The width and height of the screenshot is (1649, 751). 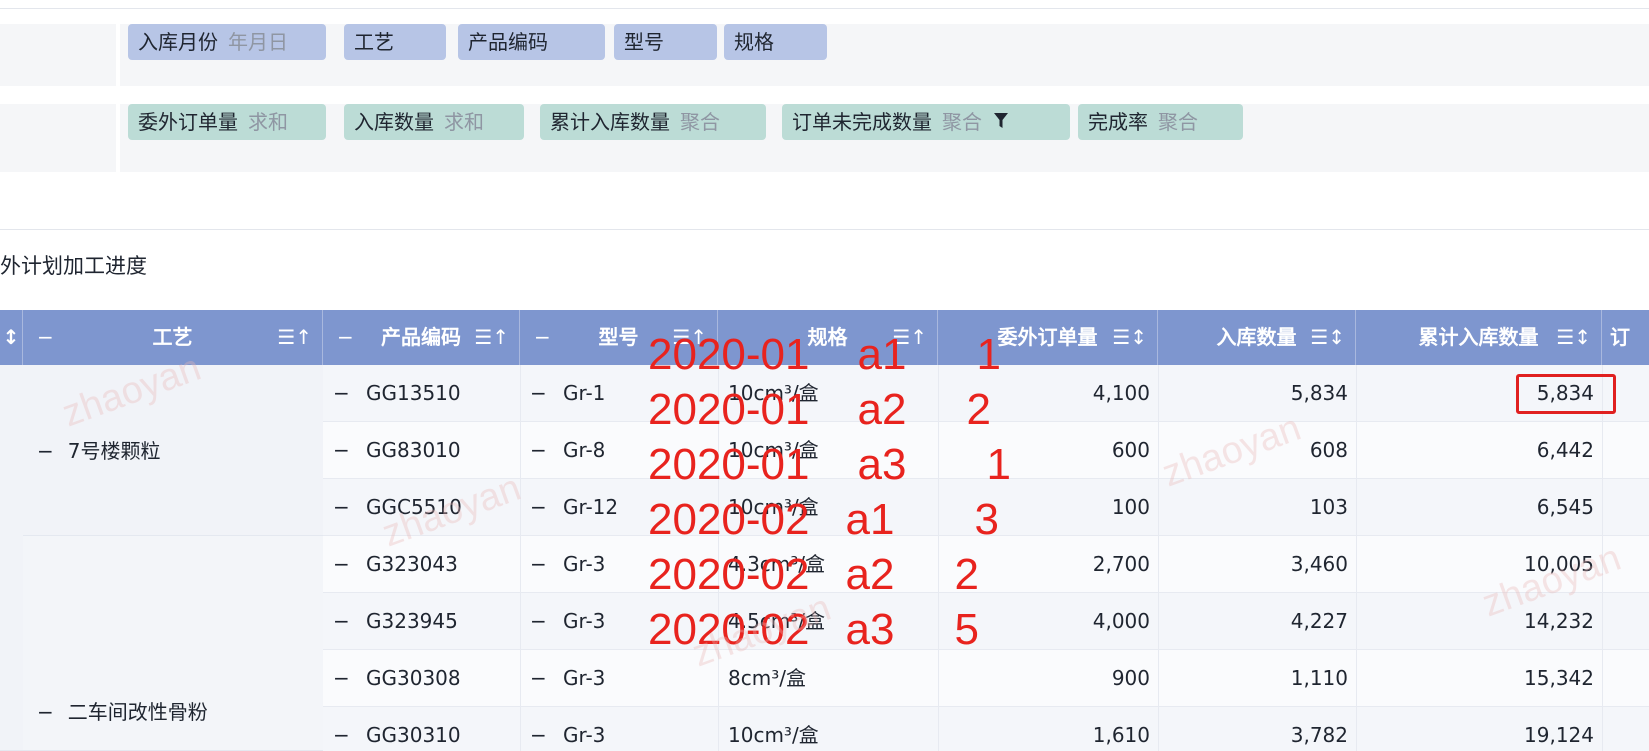 What do you see at coordinates (775, 42) in the screenshot?
I see `chip-spec: 规格` at bounding box center [775, 42].